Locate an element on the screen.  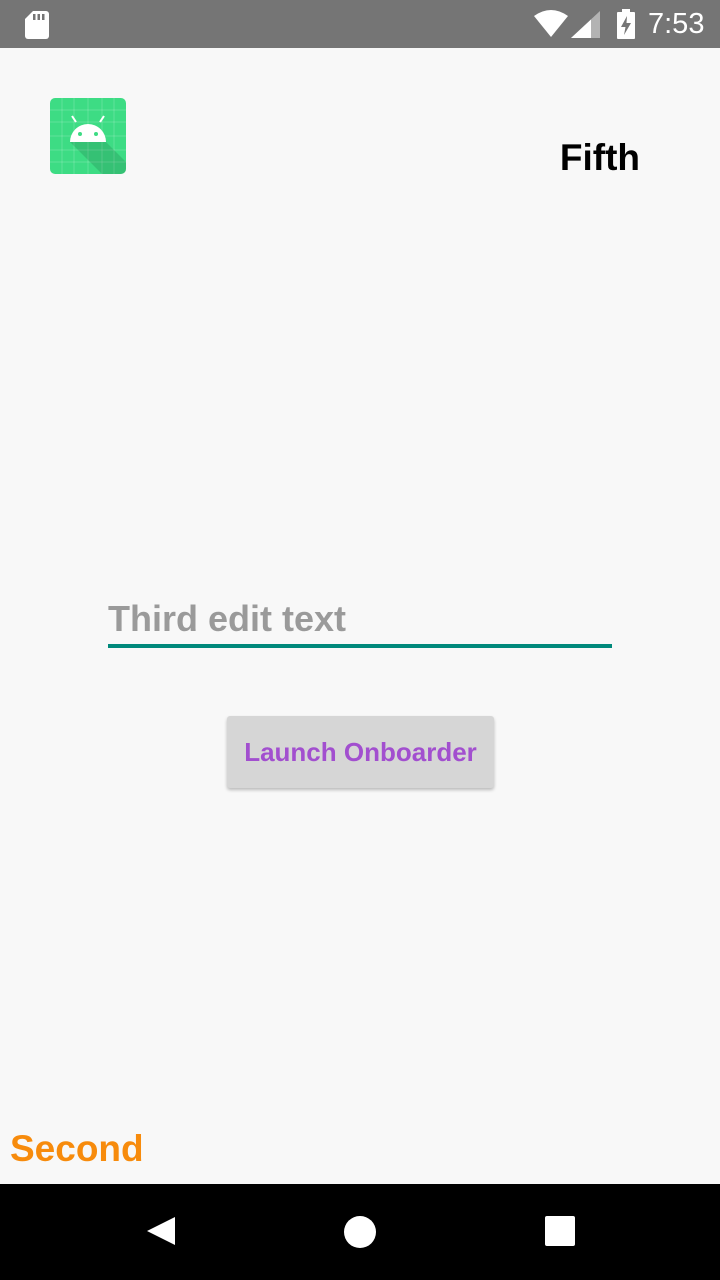
android-app-icon is located at coordinates (88, 136).